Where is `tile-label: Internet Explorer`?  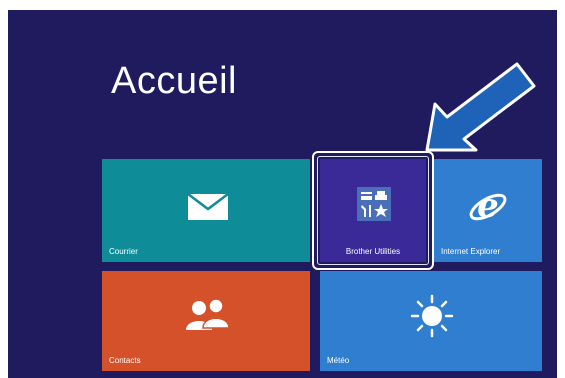
tile-label: Internet Explorer is located at coordinates (471, 251).